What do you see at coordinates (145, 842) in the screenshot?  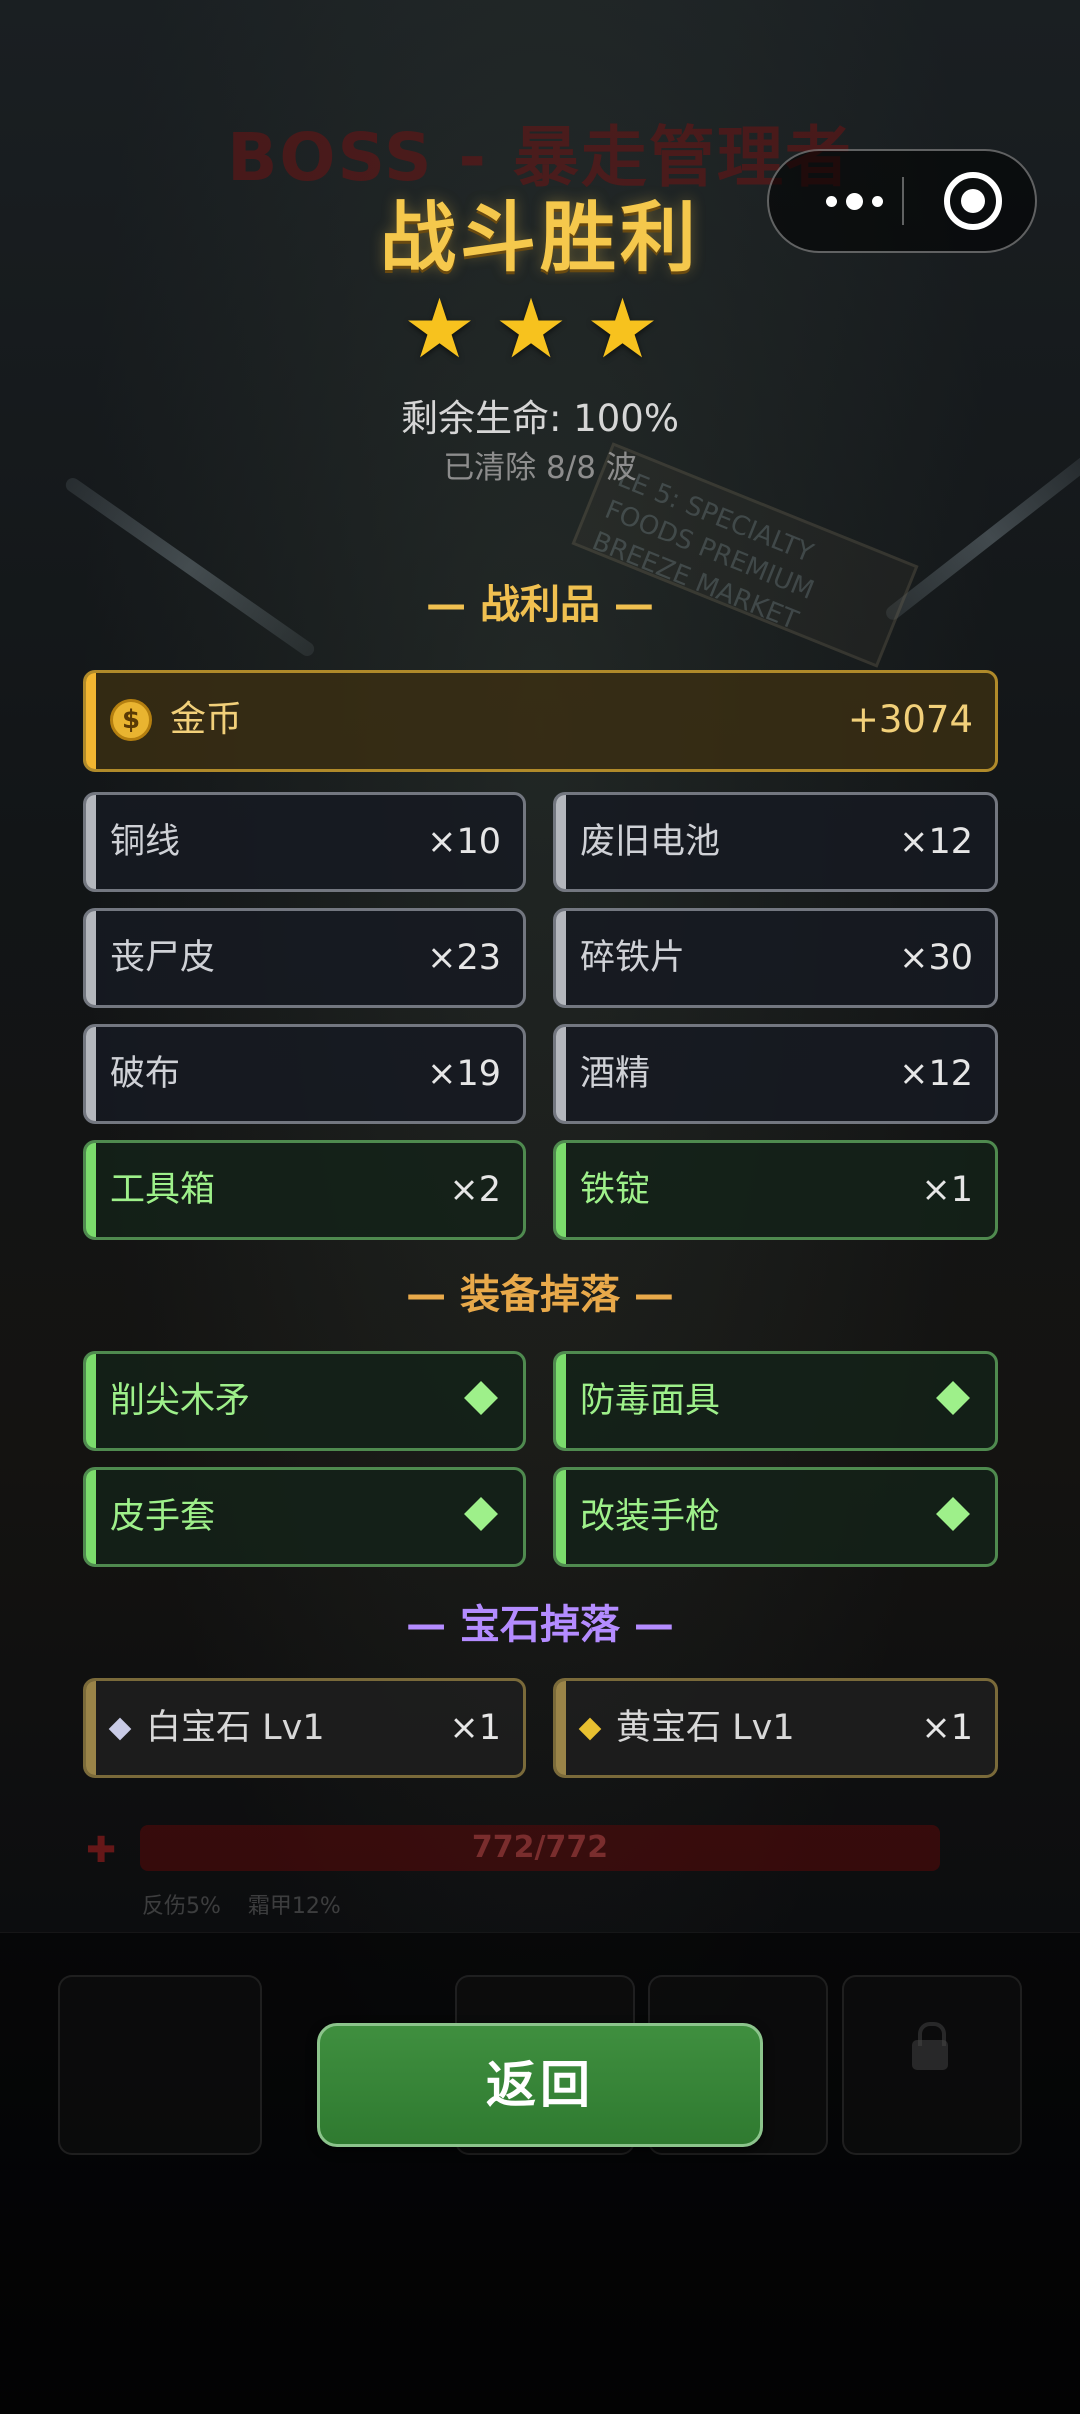 I see `item-name: 铜线` at bounding box center [145, 842].